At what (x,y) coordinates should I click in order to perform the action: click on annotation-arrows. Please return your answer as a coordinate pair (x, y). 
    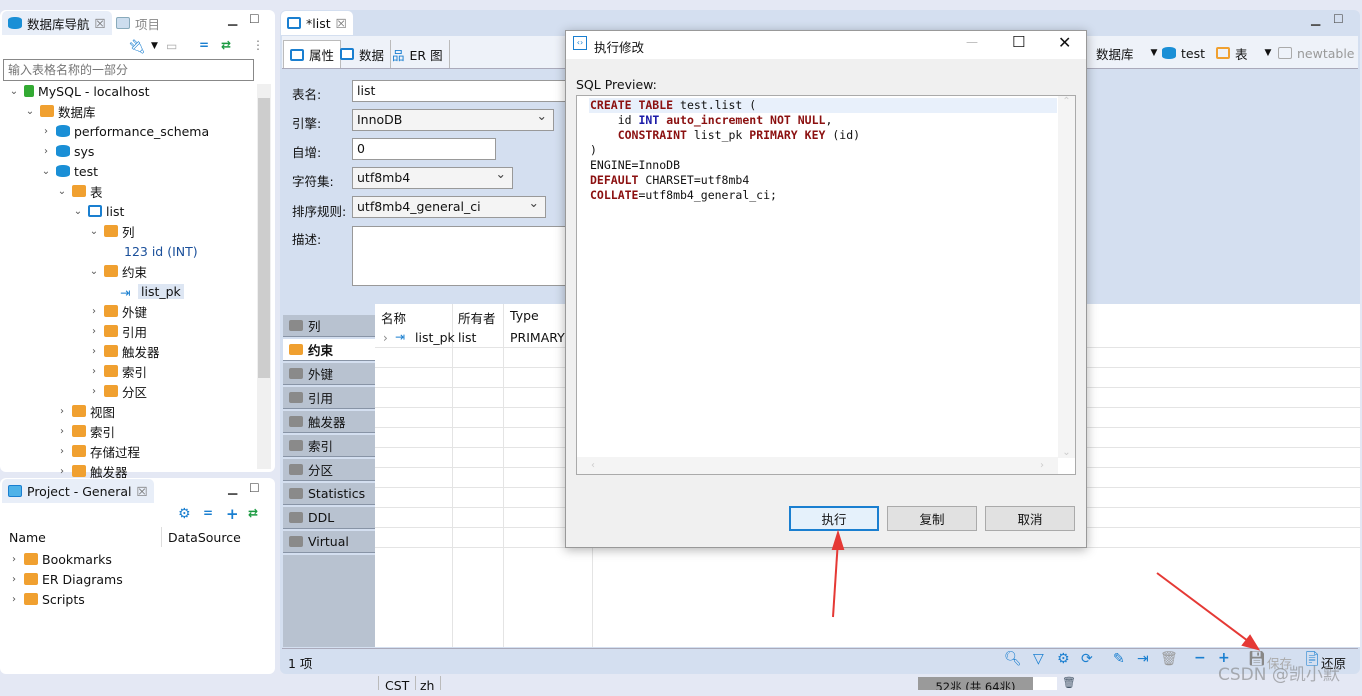
    Looking at the image, I should click on (1046, 590).